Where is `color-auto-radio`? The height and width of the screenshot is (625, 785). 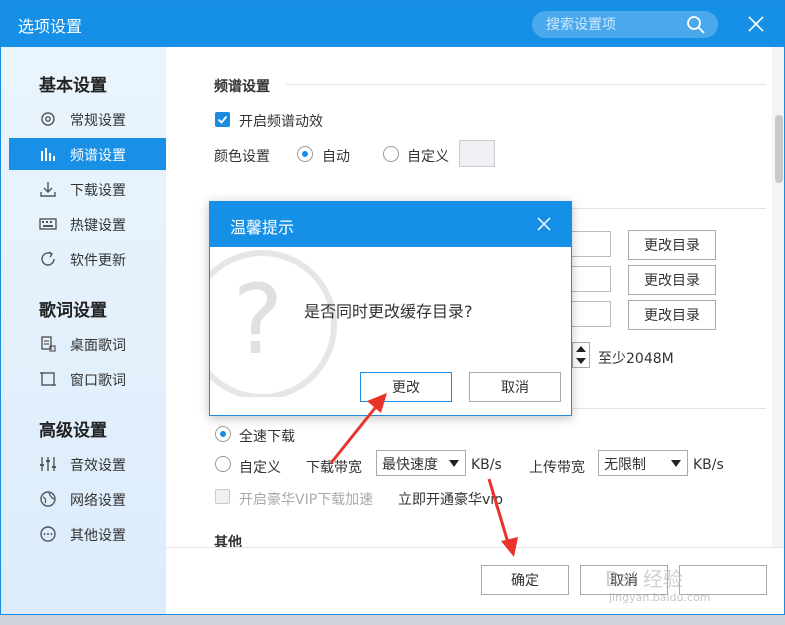 color-auto-radio is located at coordinates (305, 154).